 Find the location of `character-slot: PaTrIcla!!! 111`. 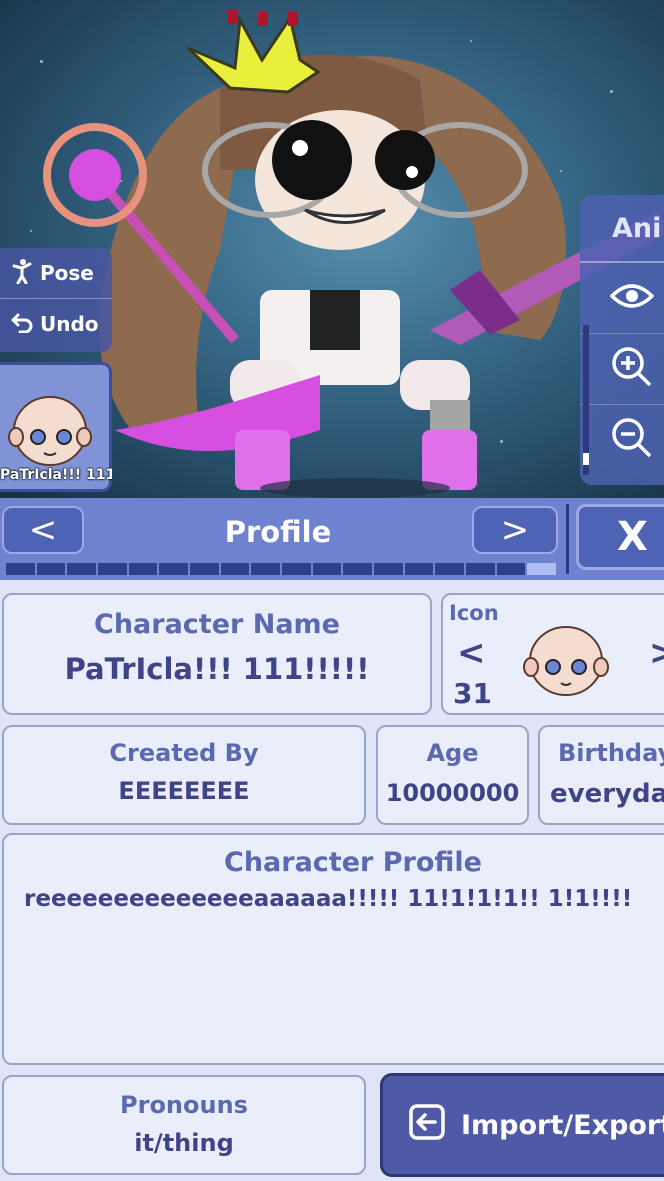

character-slot: PaTrIcla!!! 111 is located at coordinates (56, 427).